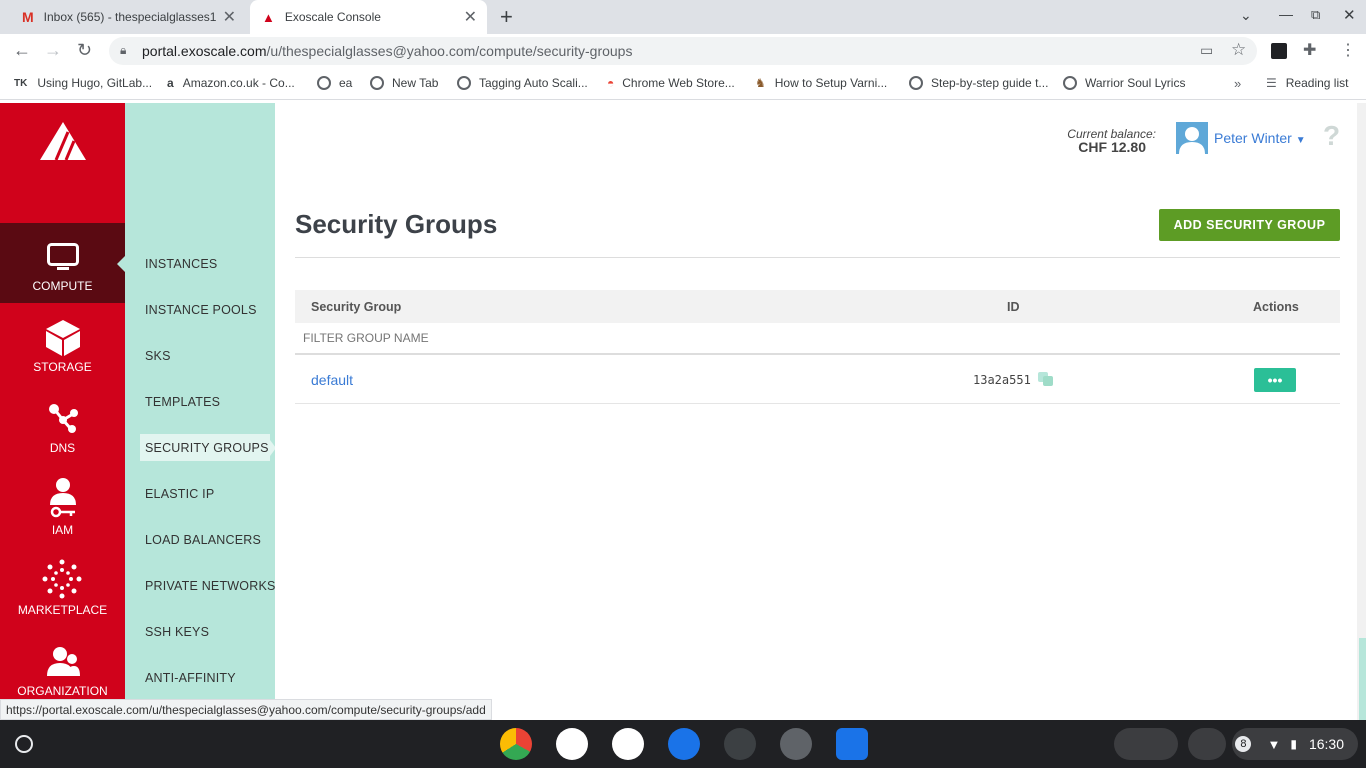 This screenshot has height=768, width=1366. What do you see at coordinates (182, 402) in the screenshot?
I see `subnav-item-templates: TEMPLATES` at bounding box center [182, 402].